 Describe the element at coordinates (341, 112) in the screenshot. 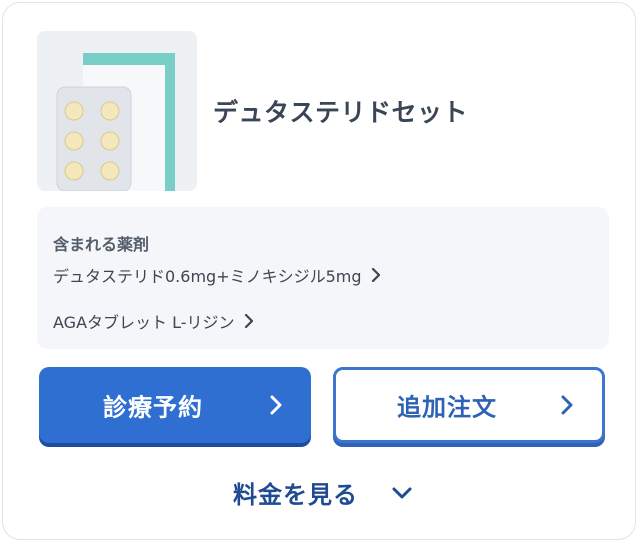

I see `product-title: デュタステリドセット` at that location.